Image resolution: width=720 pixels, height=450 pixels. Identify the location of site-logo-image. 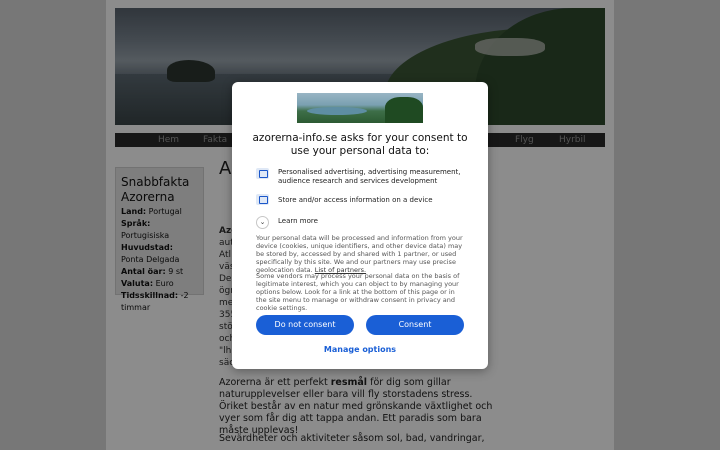
(360, 108).